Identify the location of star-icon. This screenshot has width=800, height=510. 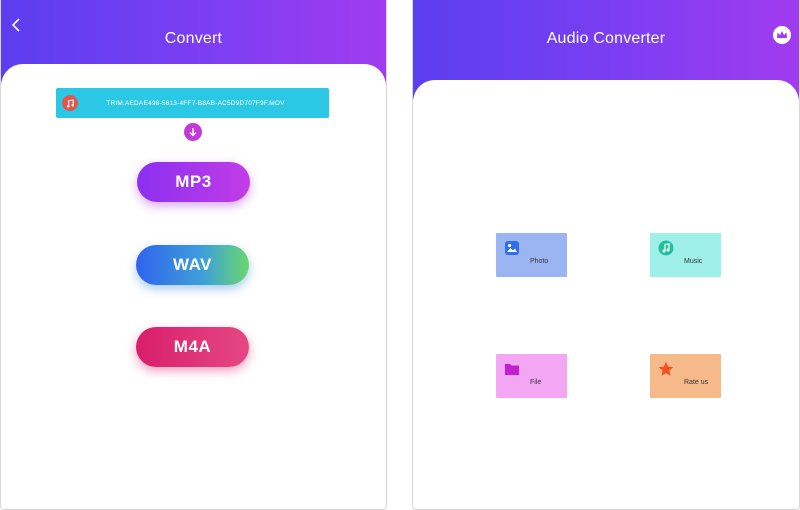
(666, 369).